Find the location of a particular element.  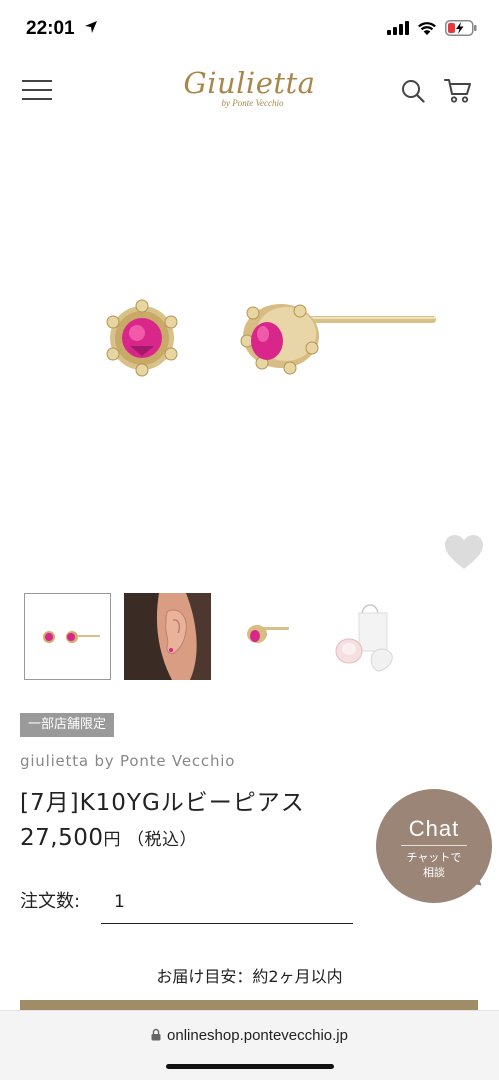

earring-front-image is located at coordinates (142, 338).